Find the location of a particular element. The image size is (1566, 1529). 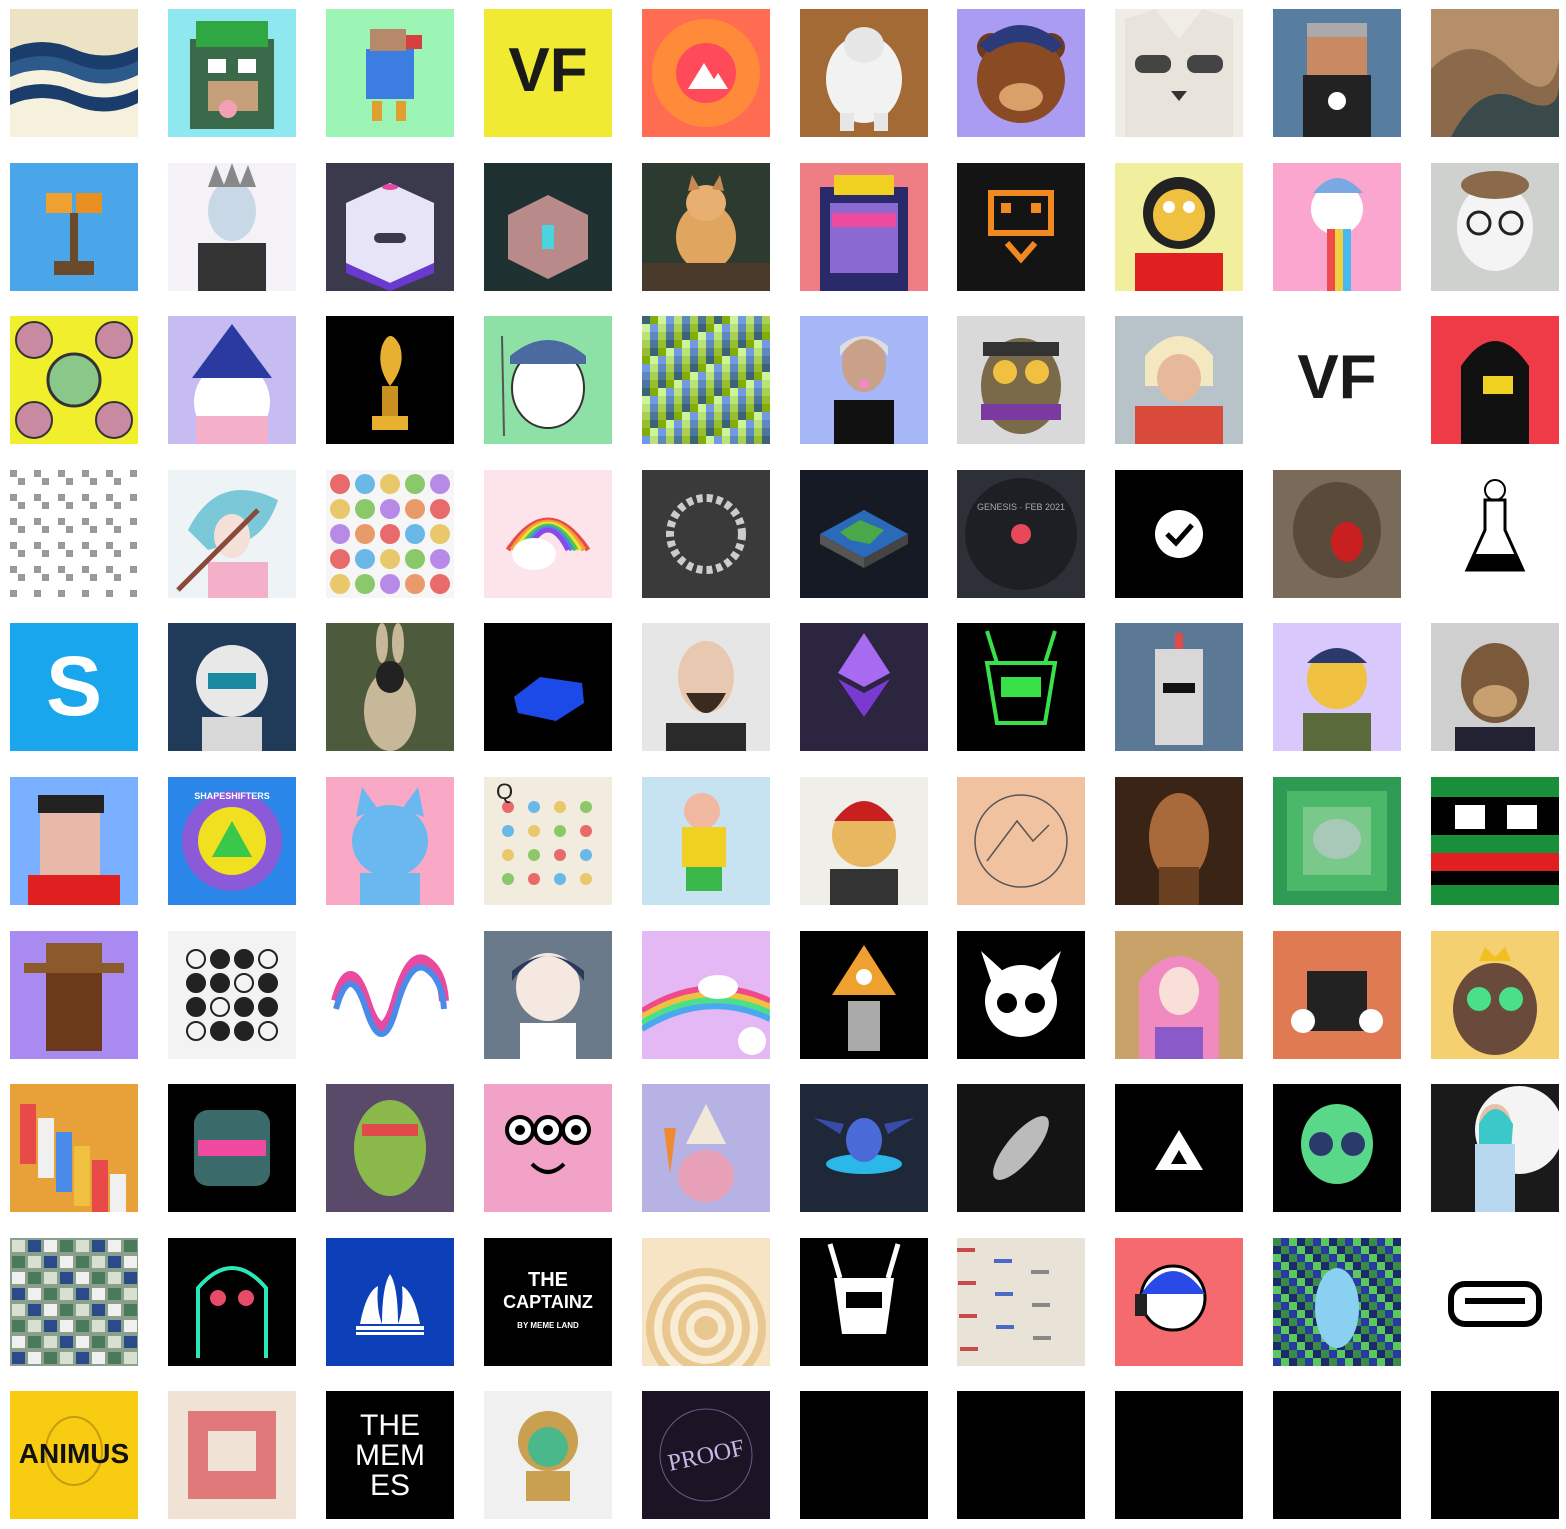

nft-tile: GENESIS · FEB 2021 is located at coordinates (1021, 534).